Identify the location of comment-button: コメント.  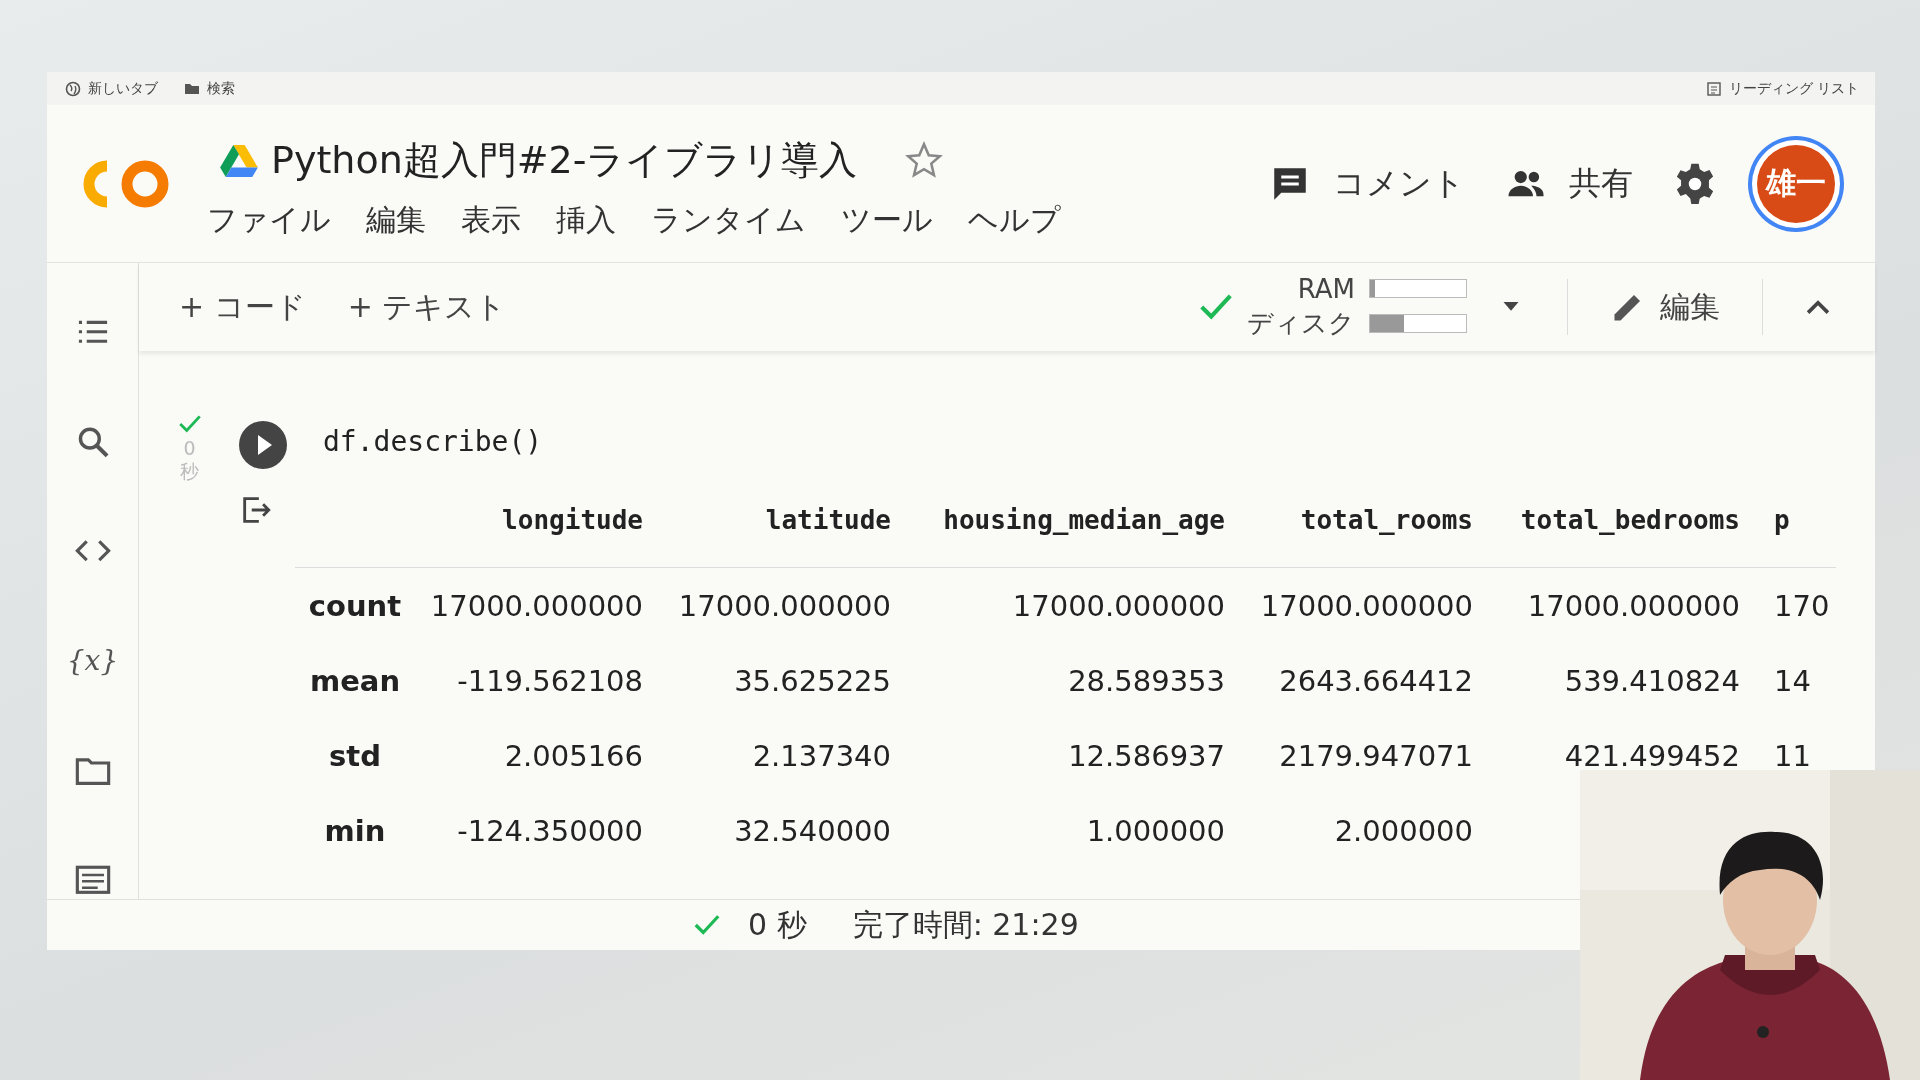
(1367, 183).